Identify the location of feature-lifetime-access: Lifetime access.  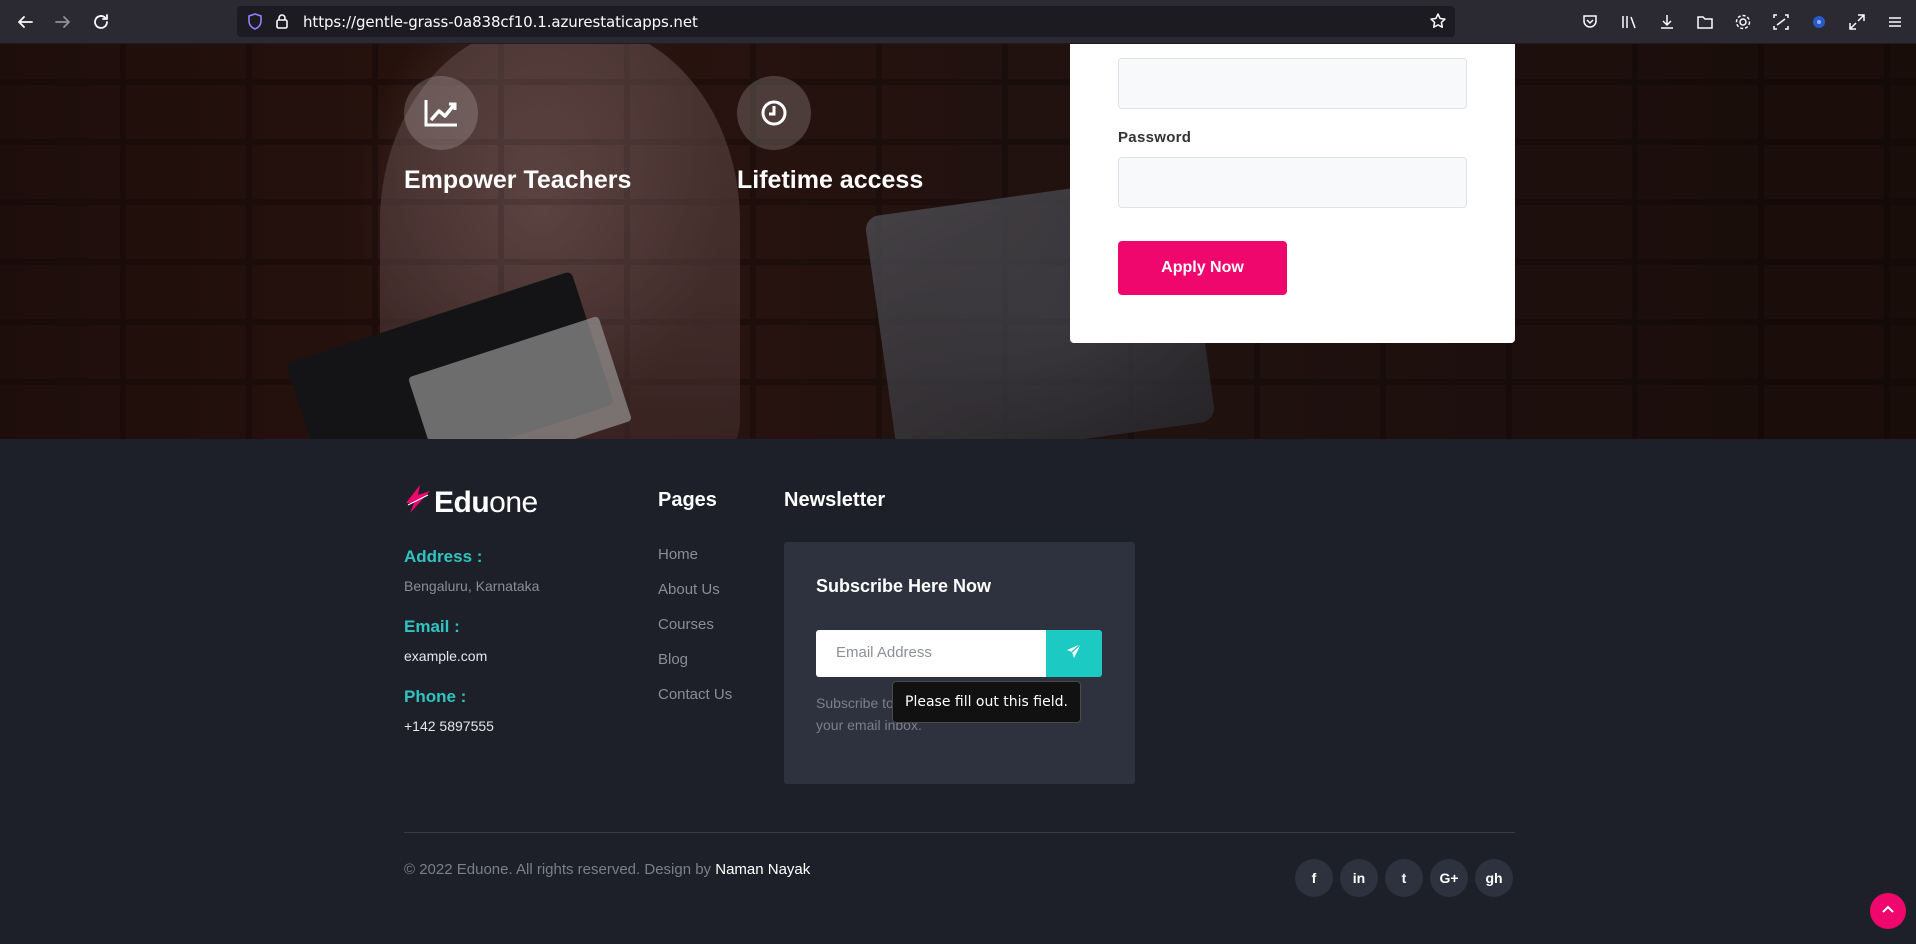
(830, 135).